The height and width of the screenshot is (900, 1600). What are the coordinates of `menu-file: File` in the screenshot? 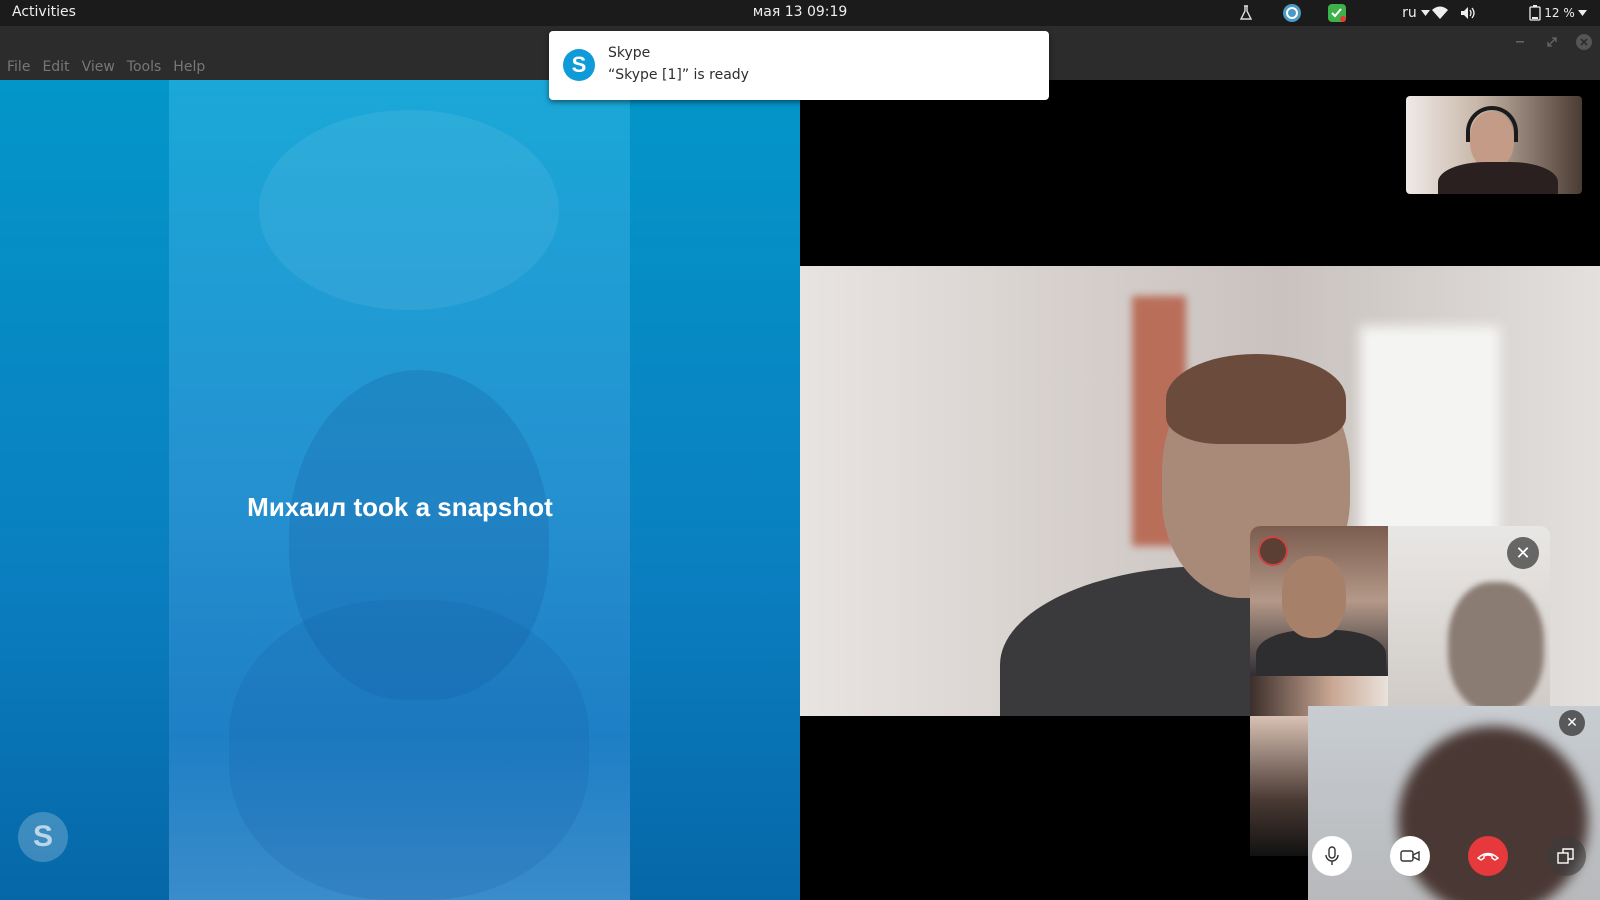 It's located at (18, 67).